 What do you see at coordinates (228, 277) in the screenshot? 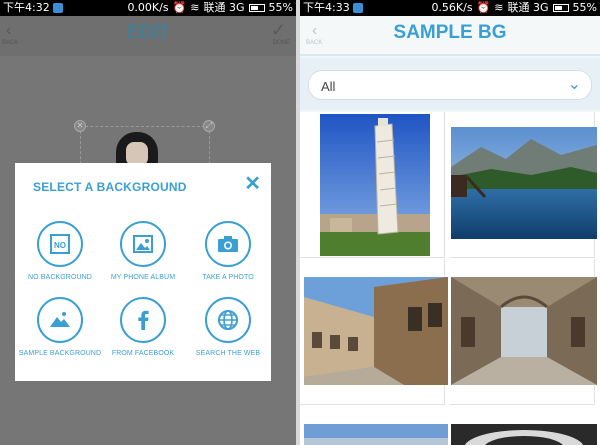
I see `option-label: TAKE A PHOTO` at bounding box center [228, 277].